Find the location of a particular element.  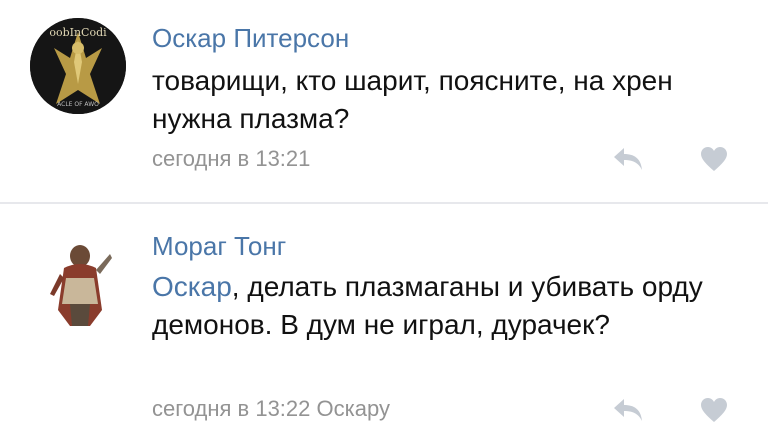

reply-to-label: Оскару is located at coordinates (353, 408).